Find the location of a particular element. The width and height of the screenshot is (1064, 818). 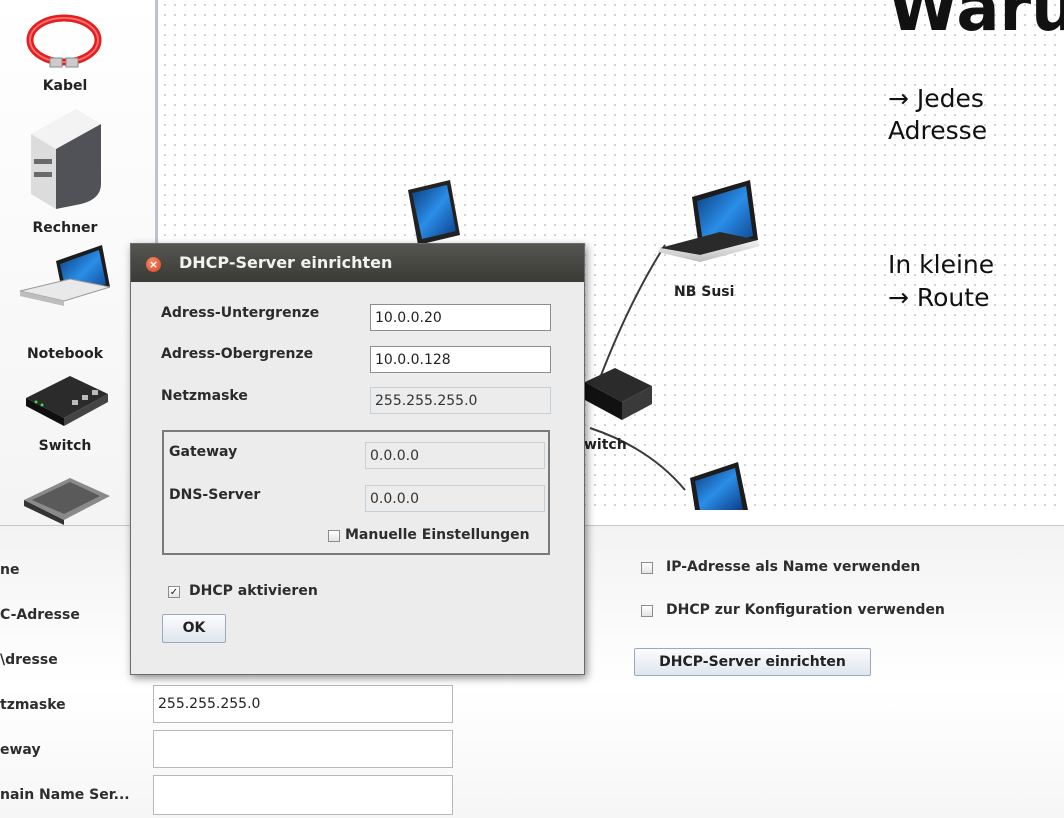

dhcp-active-label: DHCP aktivieren is located at coordinates (253, 591).